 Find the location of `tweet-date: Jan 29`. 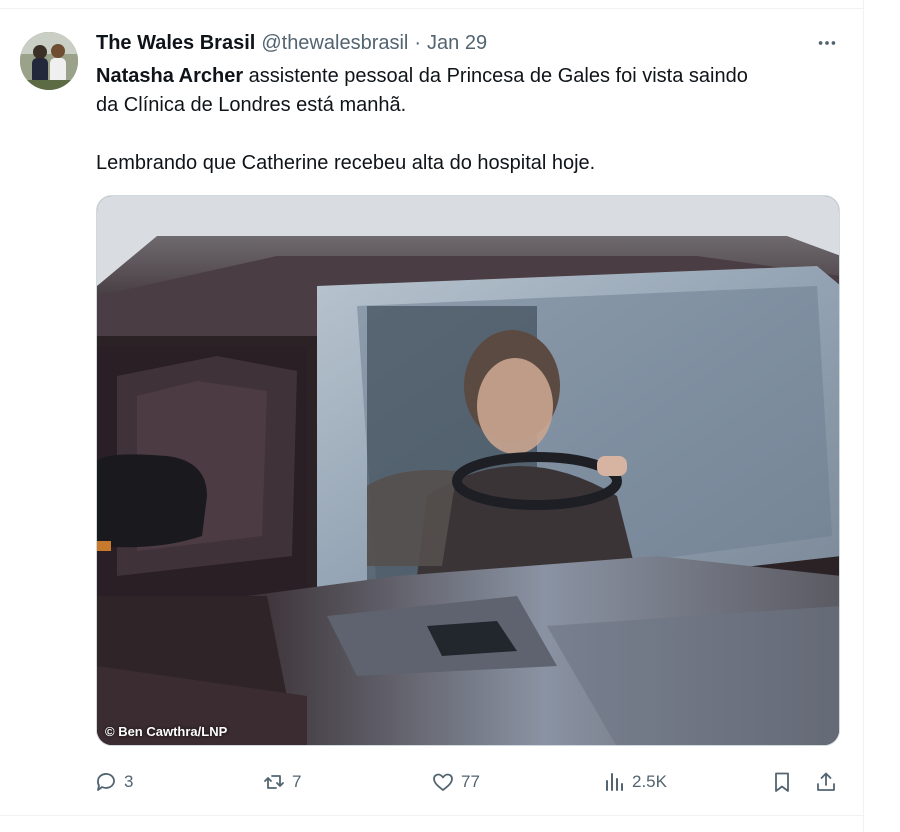

tweet-date: Jan 29 is located at coordinates (457, 43).